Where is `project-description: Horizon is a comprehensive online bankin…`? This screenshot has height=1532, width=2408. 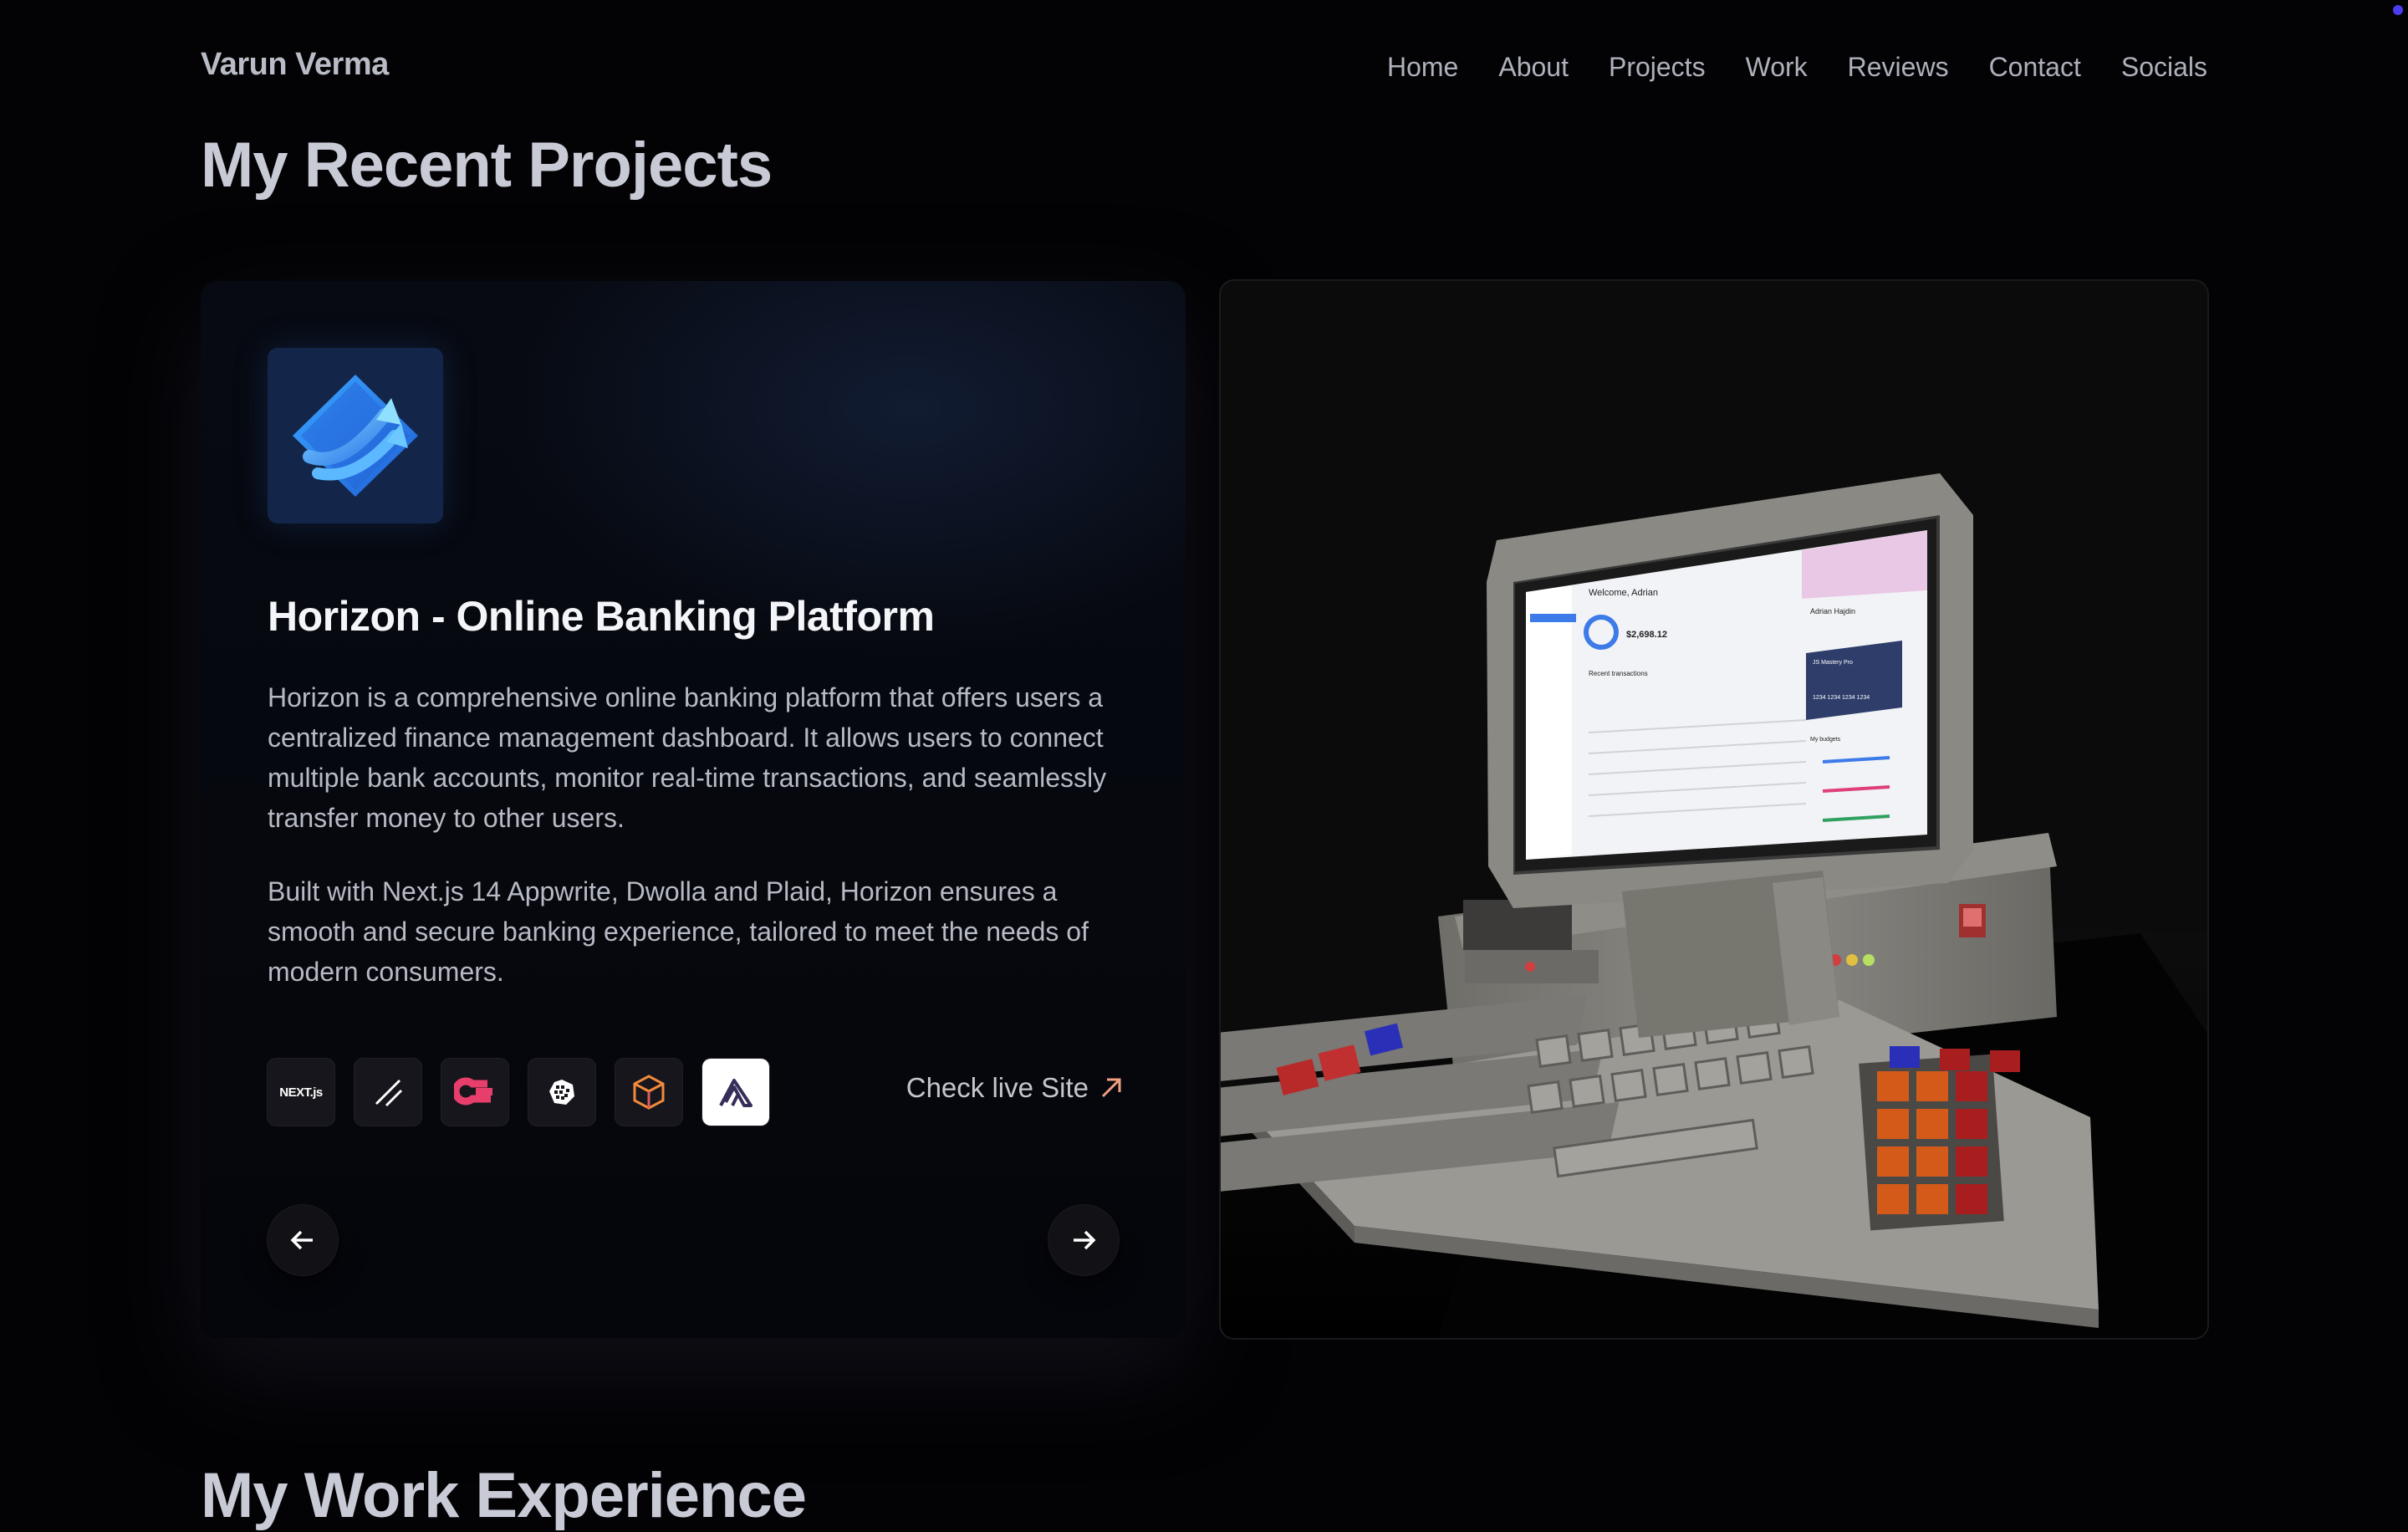 project-description: Horizon is a comprehensive online bankin… is located at coordinates (688, 757).